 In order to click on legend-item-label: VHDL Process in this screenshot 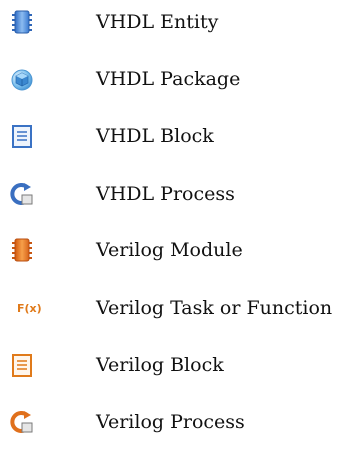, I will do `click(165, 194)`.